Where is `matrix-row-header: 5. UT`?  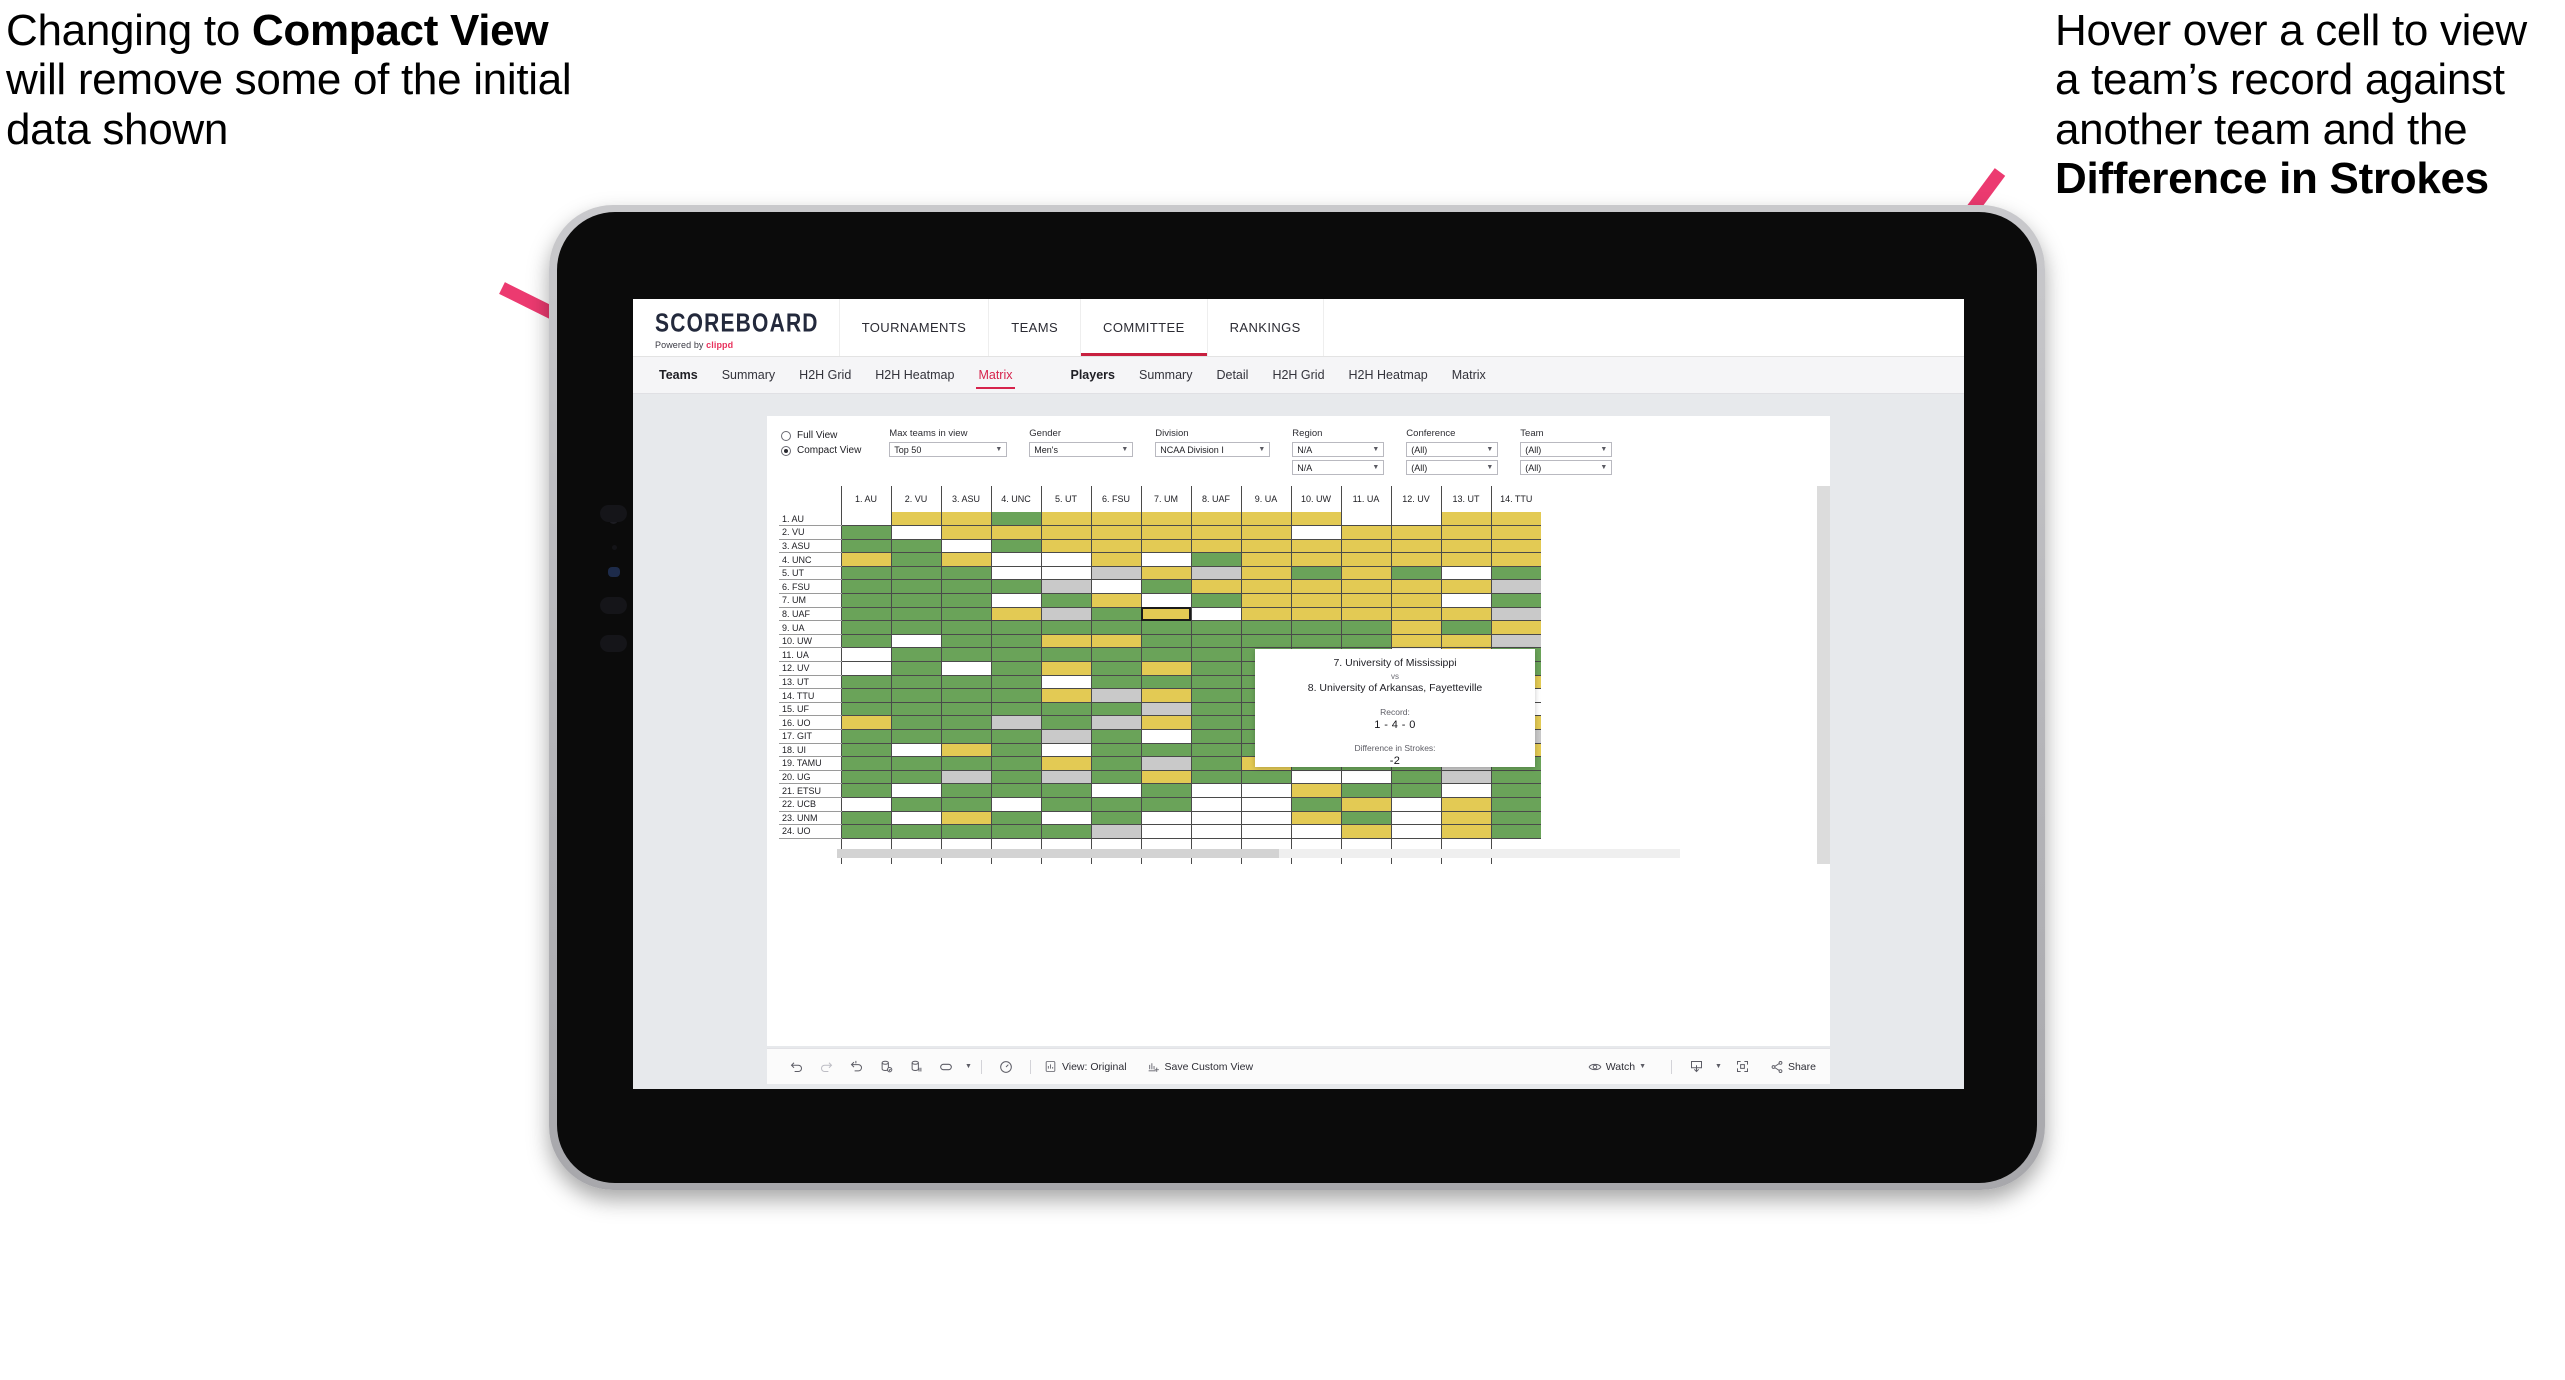
matrix-row-header: 5. UT is located at coordinates (810, 573).